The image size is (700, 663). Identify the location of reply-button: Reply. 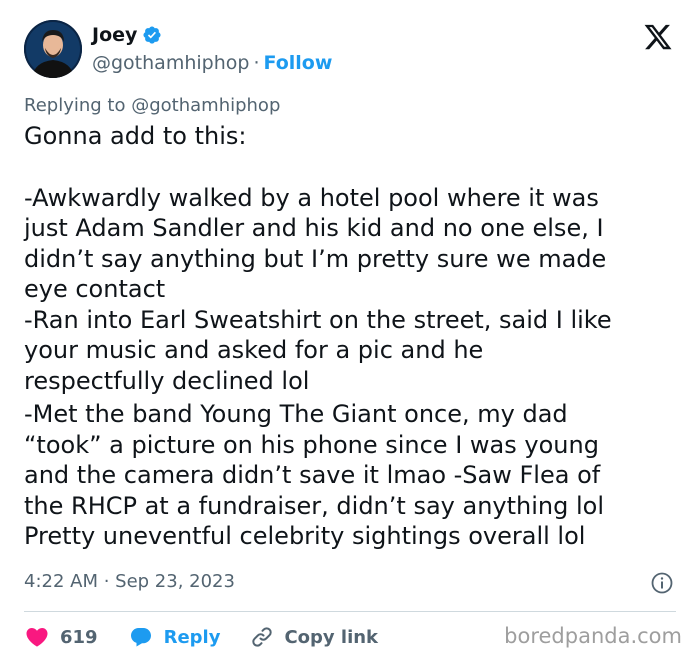
(174, 637).